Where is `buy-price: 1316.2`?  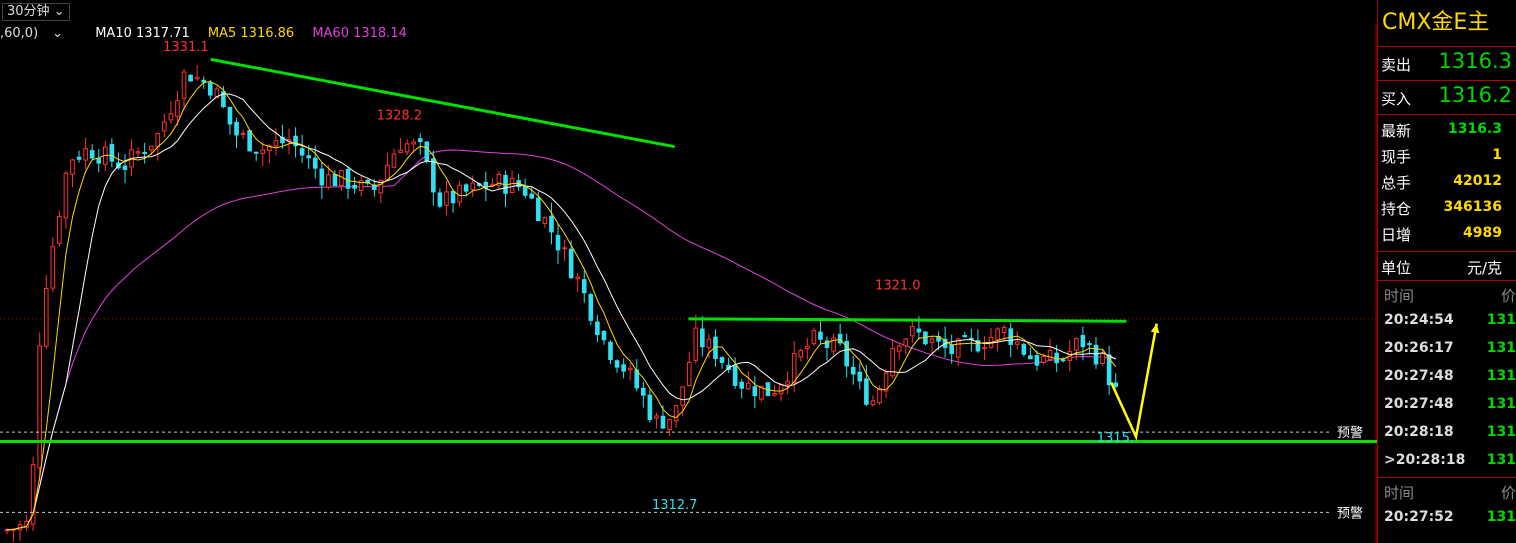 buy-price: 1316.2 is located at coordinates (1475, 95).